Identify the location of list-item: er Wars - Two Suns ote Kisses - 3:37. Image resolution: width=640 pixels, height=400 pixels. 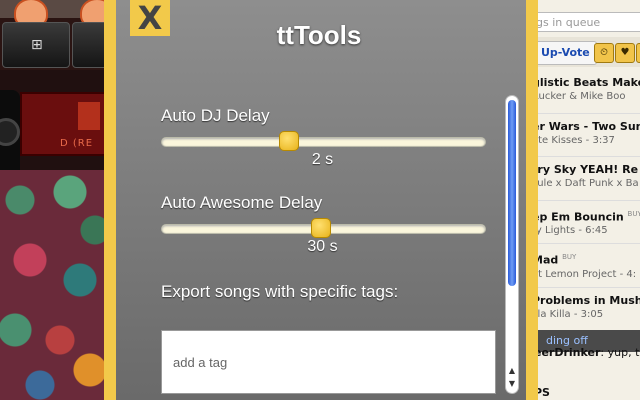
(586, 135).